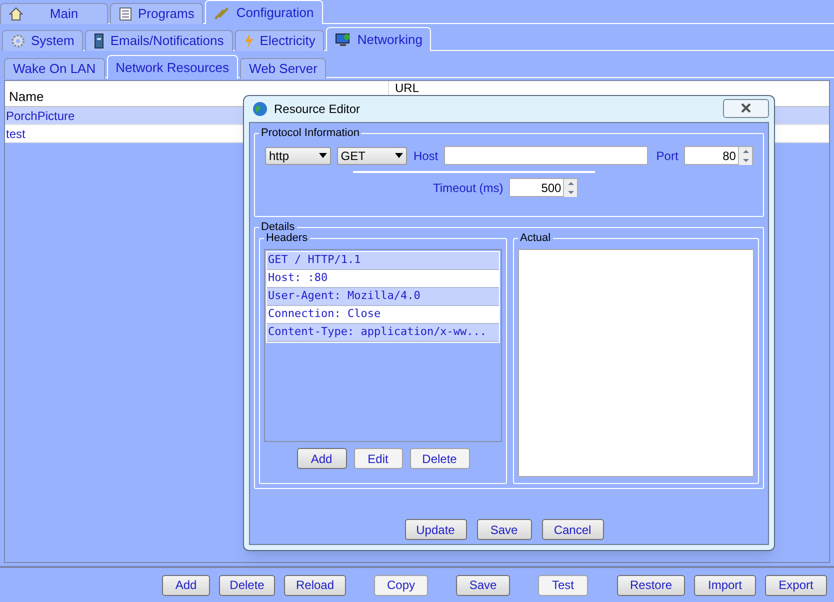 This screenshot has height=602, width=834. Describe the element at coordinates (667, 156) in the screenshot. I see `field-label: Port` at that location.